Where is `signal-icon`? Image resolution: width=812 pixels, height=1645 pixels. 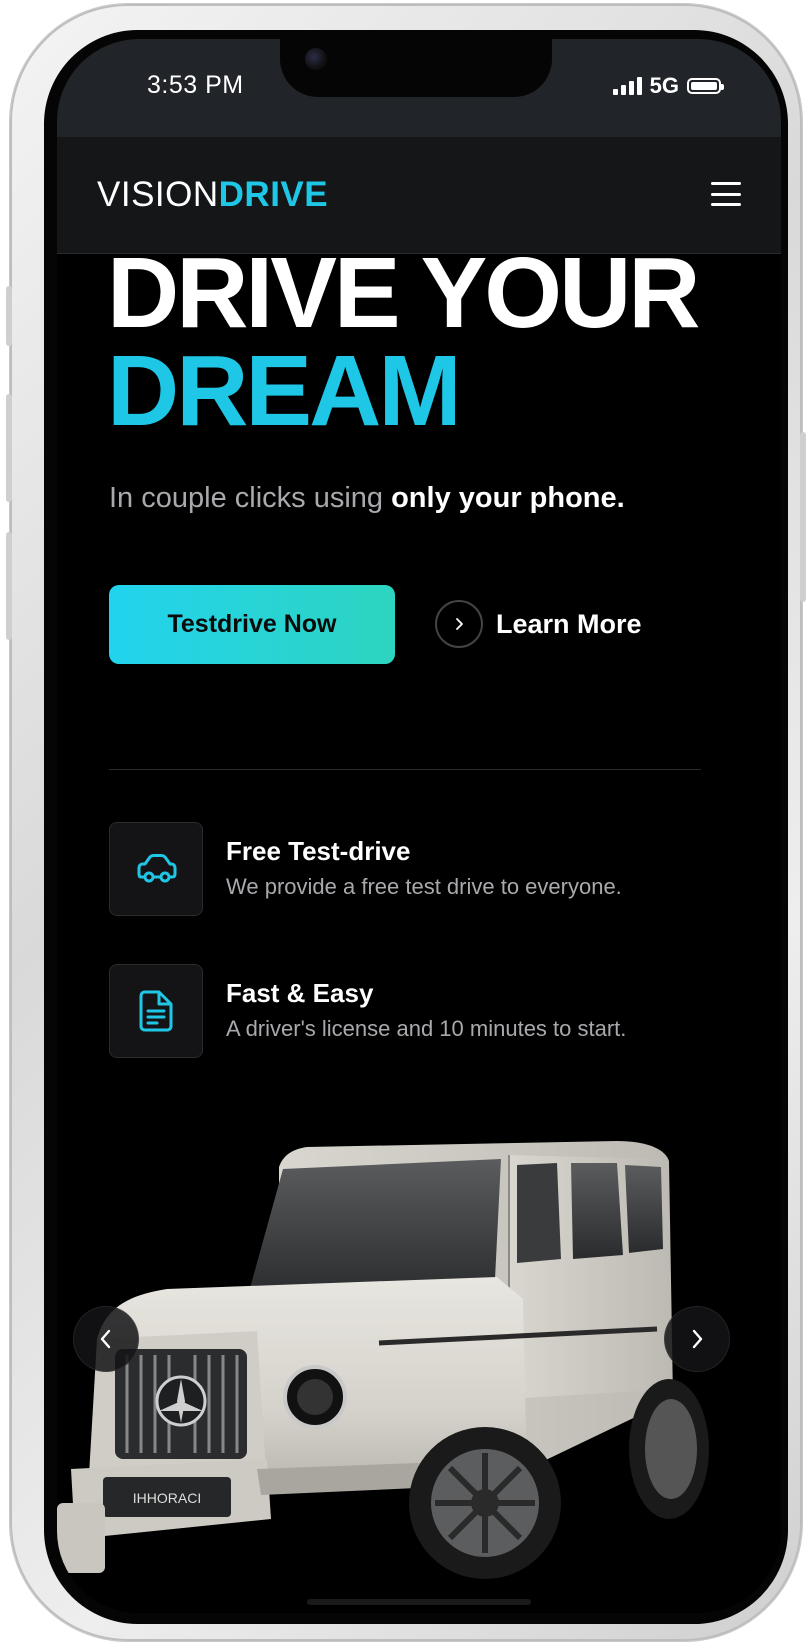 signal-icon is located at coordinates (627, 86).